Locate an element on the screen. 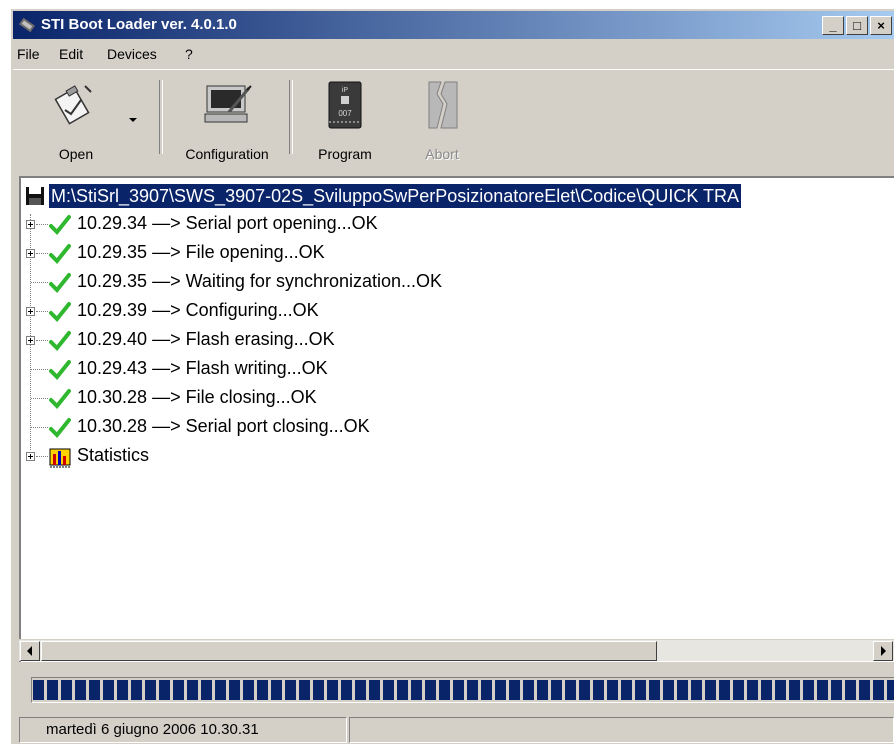  scroll-left-button is located at coordinates (30, 651).